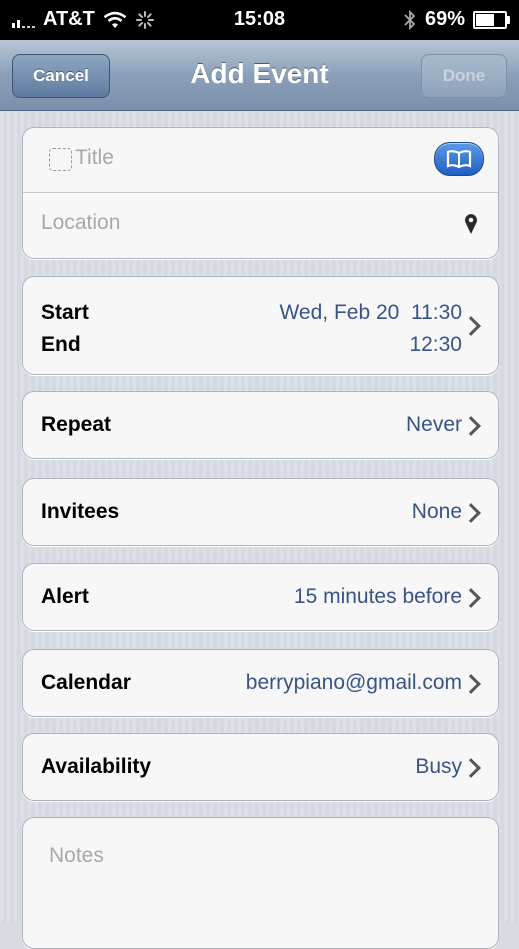  Describe the element at coordinates (86, 682) in the screenshot. I see `calendar-label: Calendar` at that location.